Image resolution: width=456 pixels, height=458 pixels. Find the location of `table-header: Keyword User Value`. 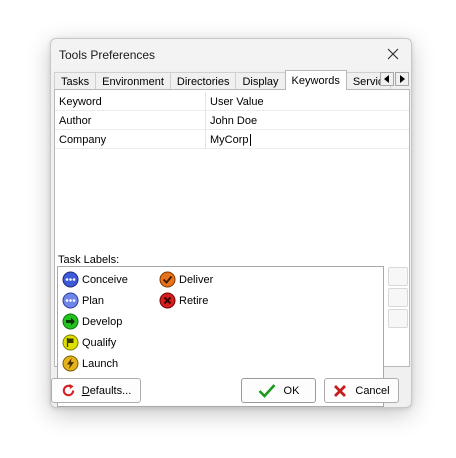

table-header: Keyword User Value is located at coordinates (232, 101).